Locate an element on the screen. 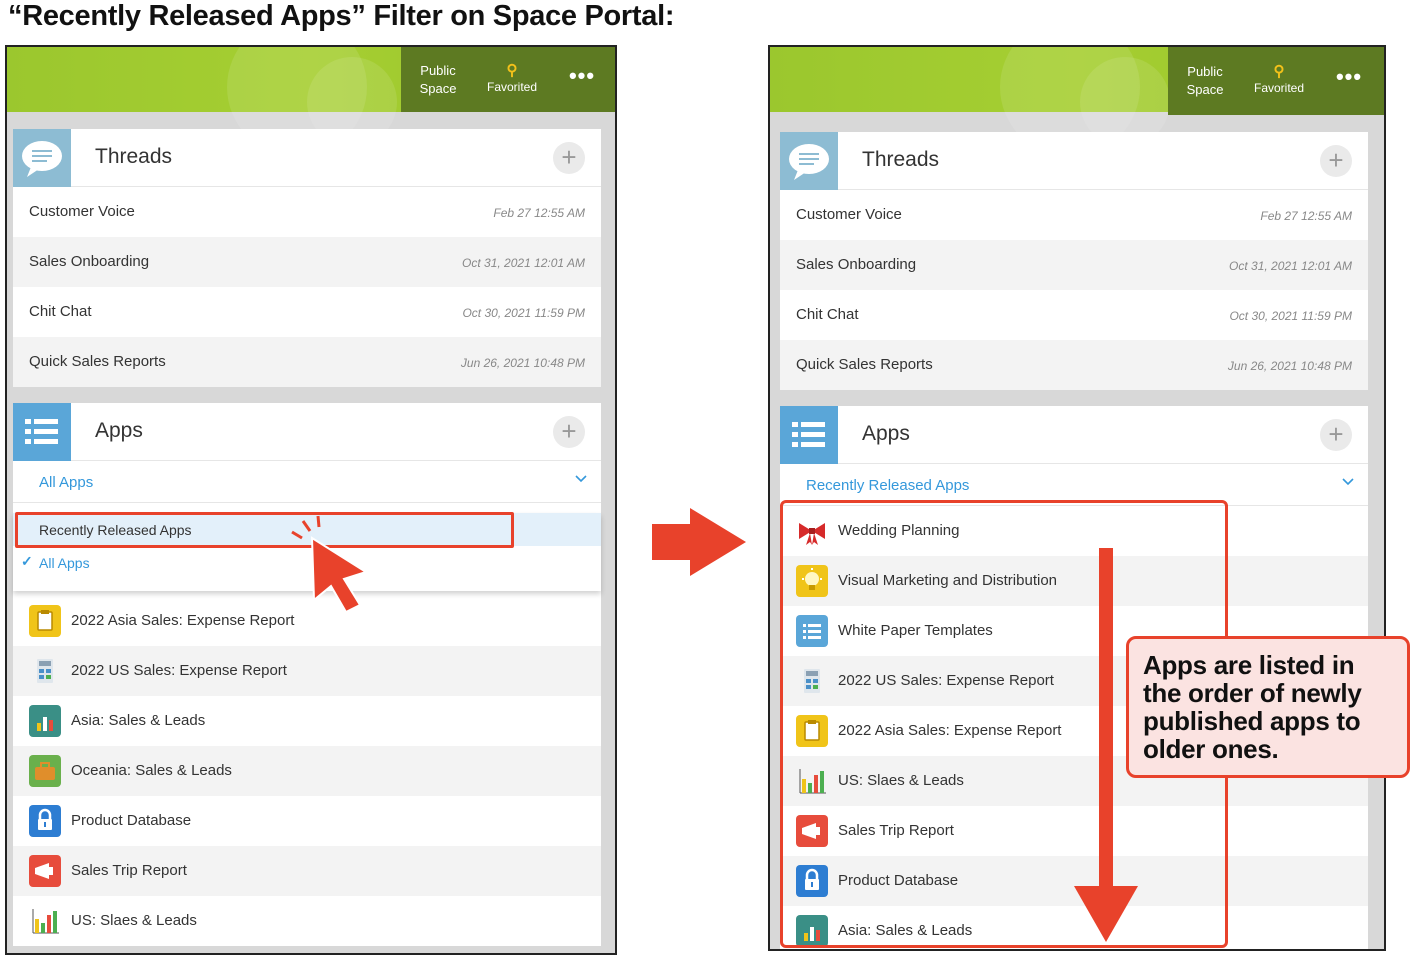  cursor-icon is located at coordinates (339, 575).